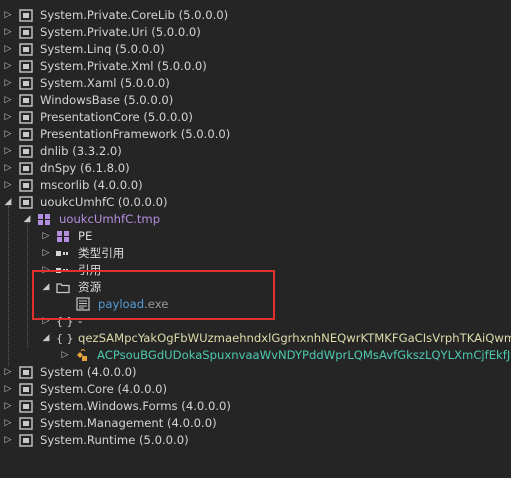 The height and width of the screenshot is (478, 511). What do you see at coordinates (85, 236) in the screenshot?
I see `pe-label: PE` at bounding box center [85, 236].